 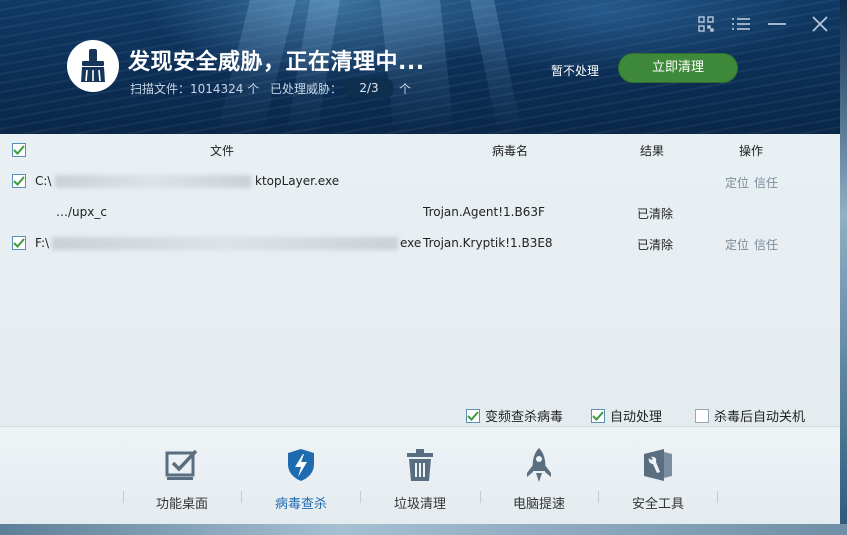 I want to click on option-label: 变频查杀病毒, so click(x=524, y=417).